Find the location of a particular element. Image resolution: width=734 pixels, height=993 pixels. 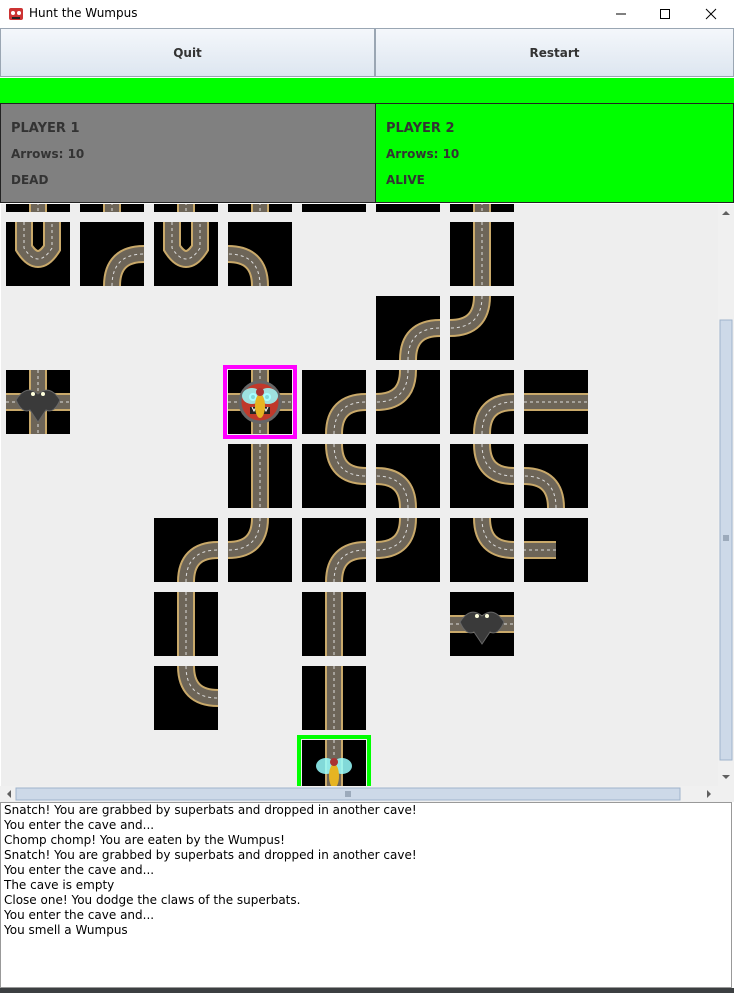

close-icon is located at coordinates (711, 14).